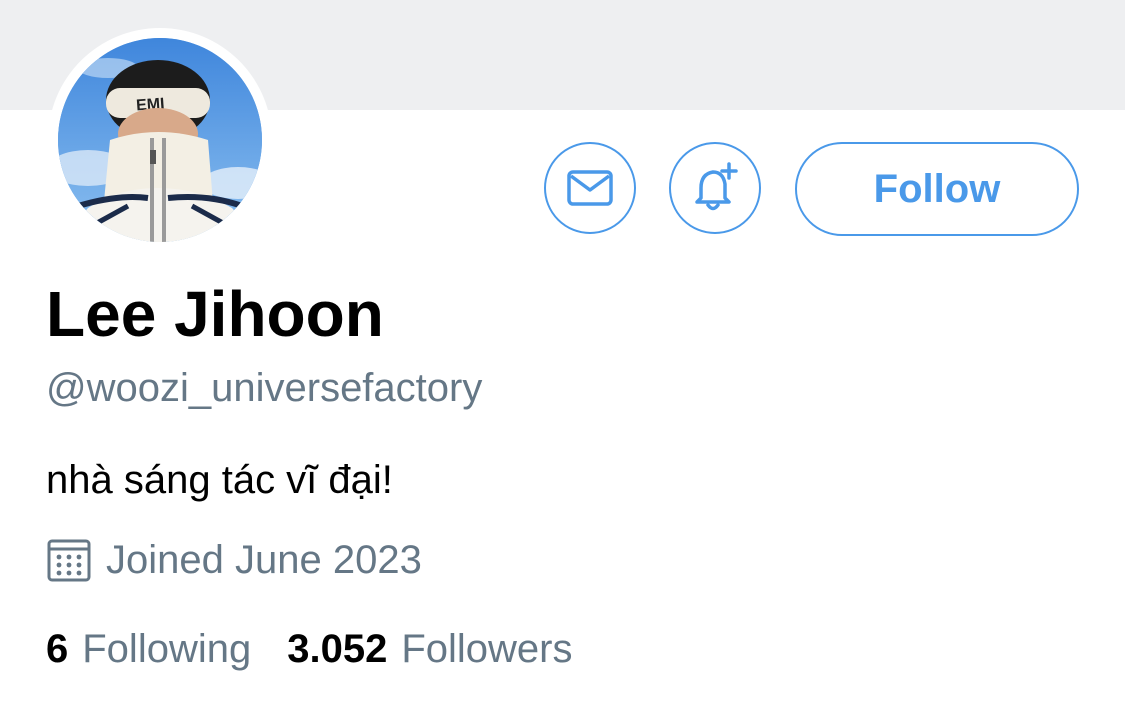 This screenshot has height=709, width=1125. I want to click on avatar: EMI, so click(160, 140).